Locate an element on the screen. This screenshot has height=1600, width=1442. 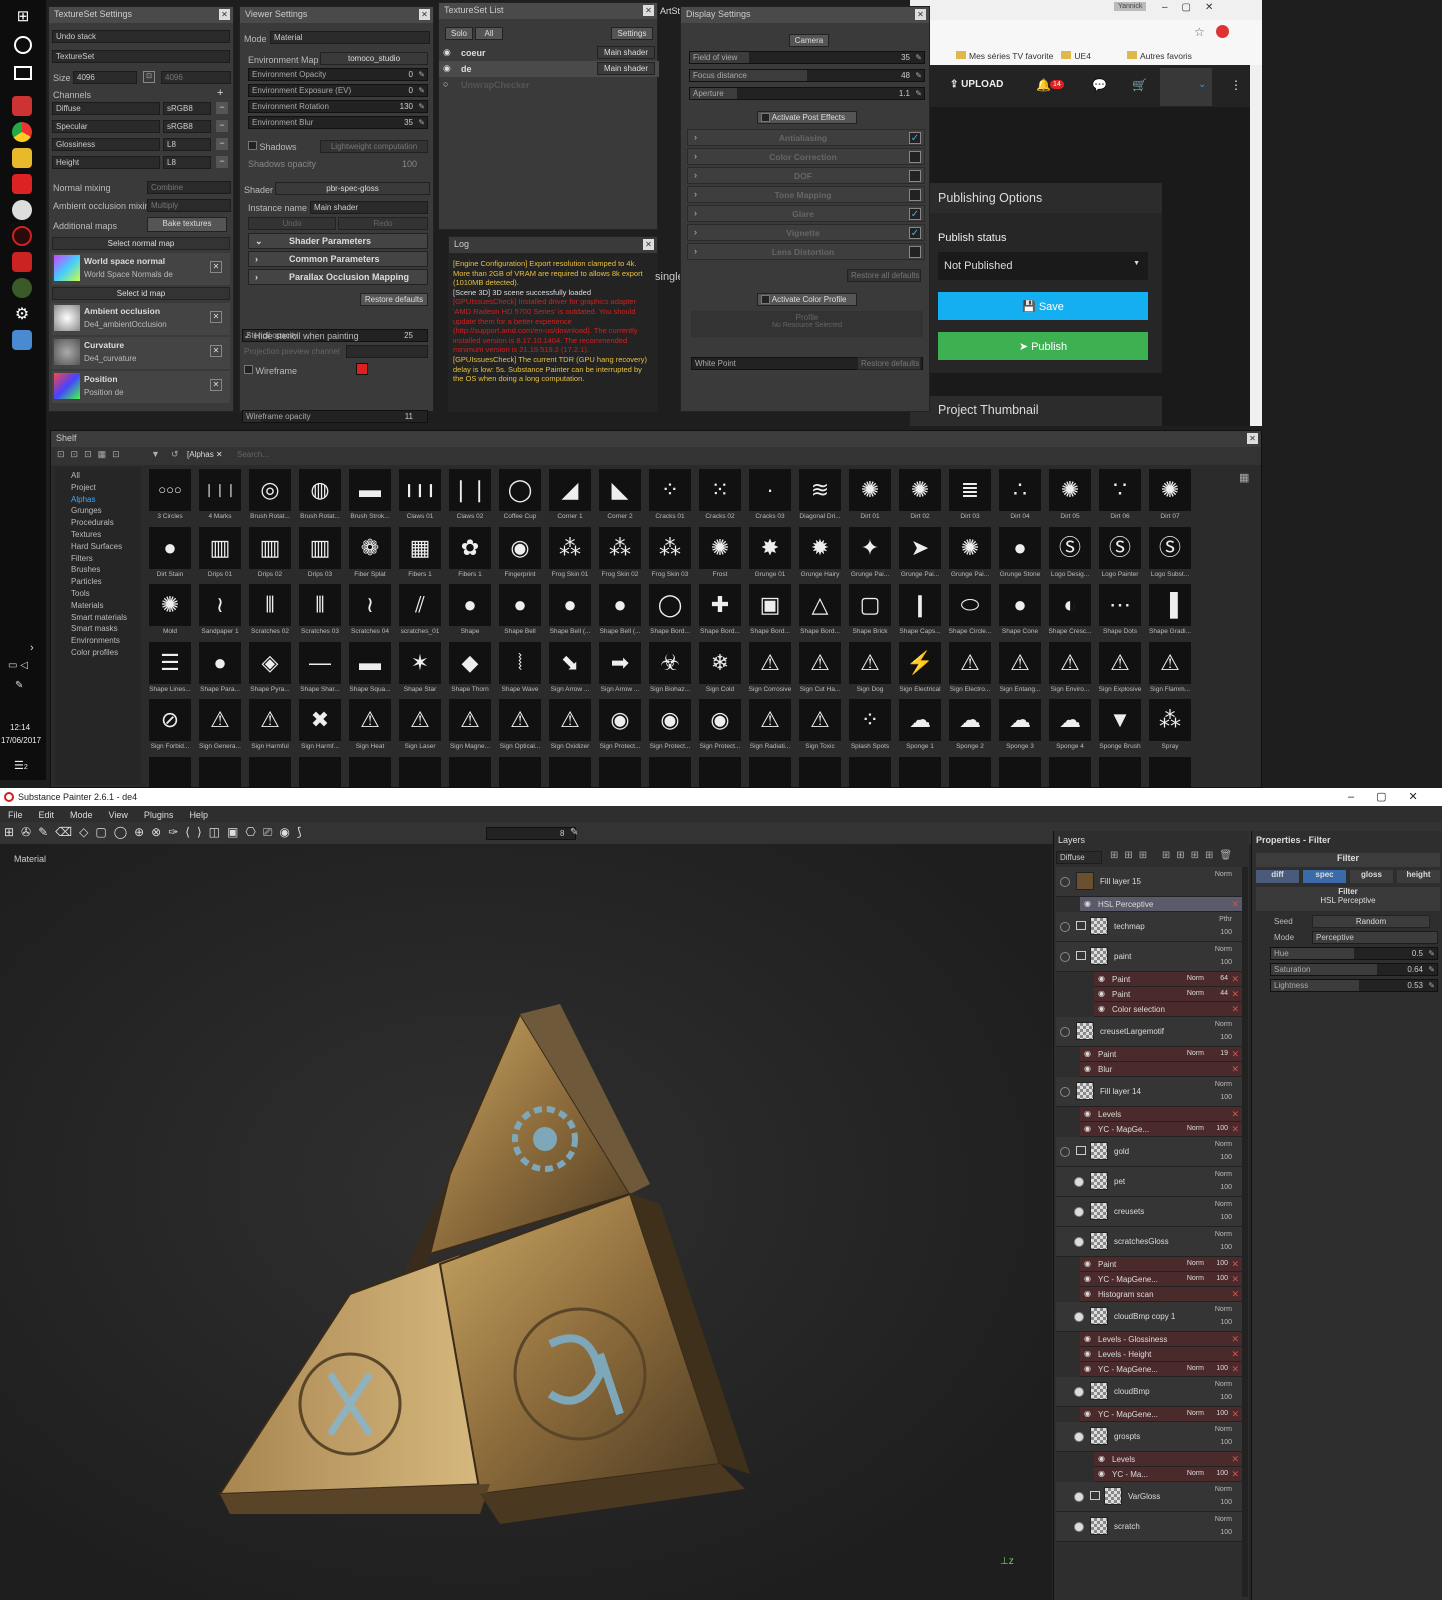
shelf-resource: ⋯ Shape Dots is located at coordinates (1120, 610).